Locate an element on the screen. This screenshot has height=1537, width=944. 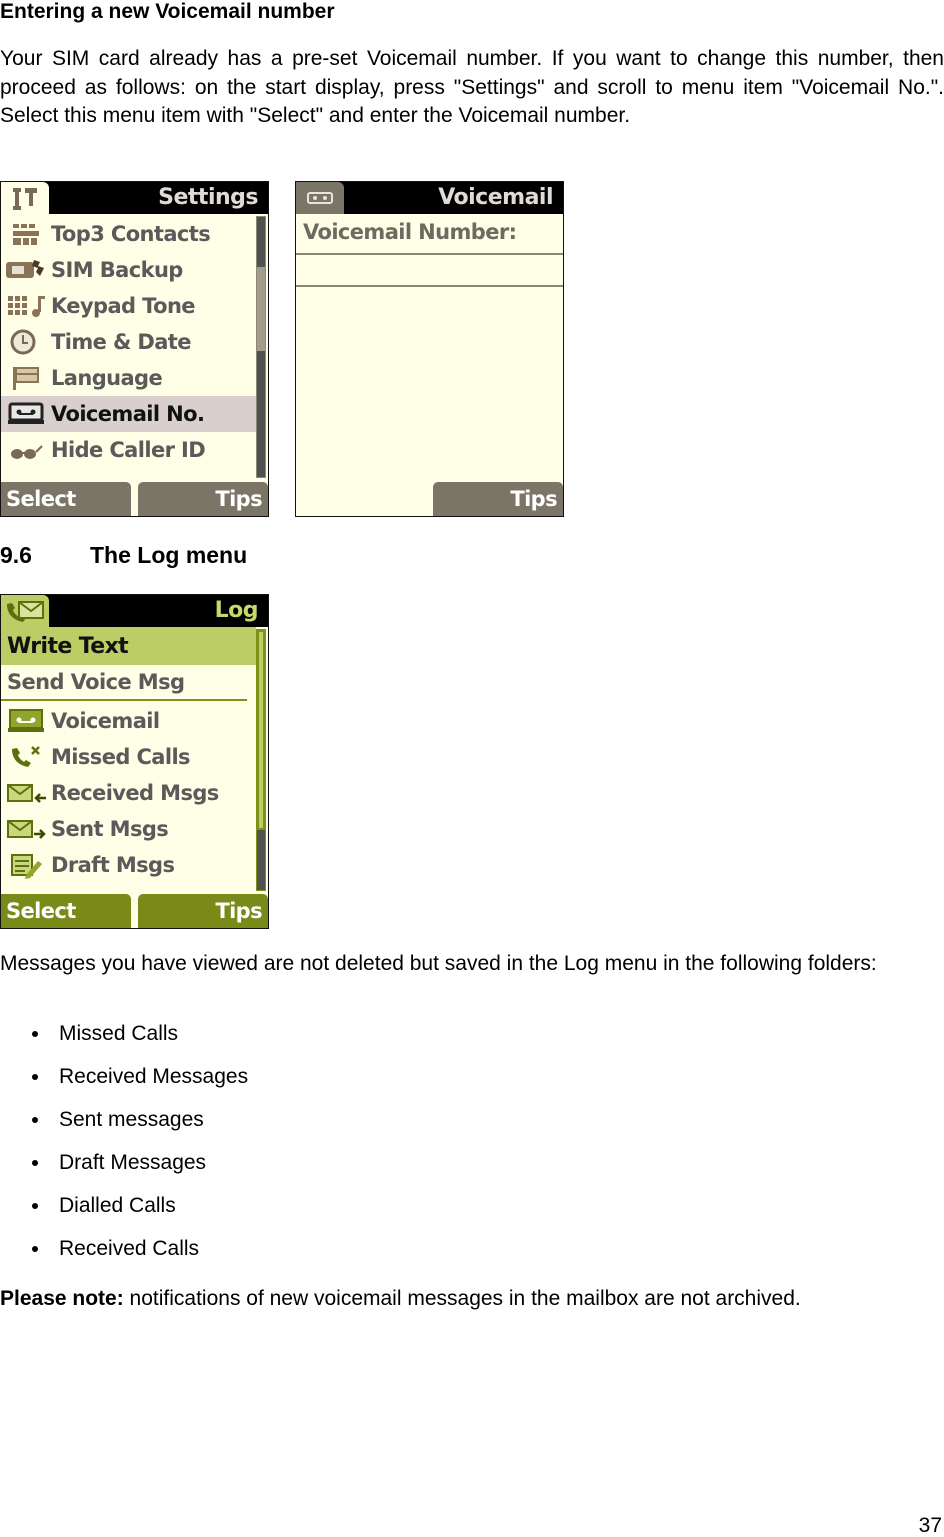
menu-item-keypad-tone: Keypad Tone is located at coordinates (127, 306).